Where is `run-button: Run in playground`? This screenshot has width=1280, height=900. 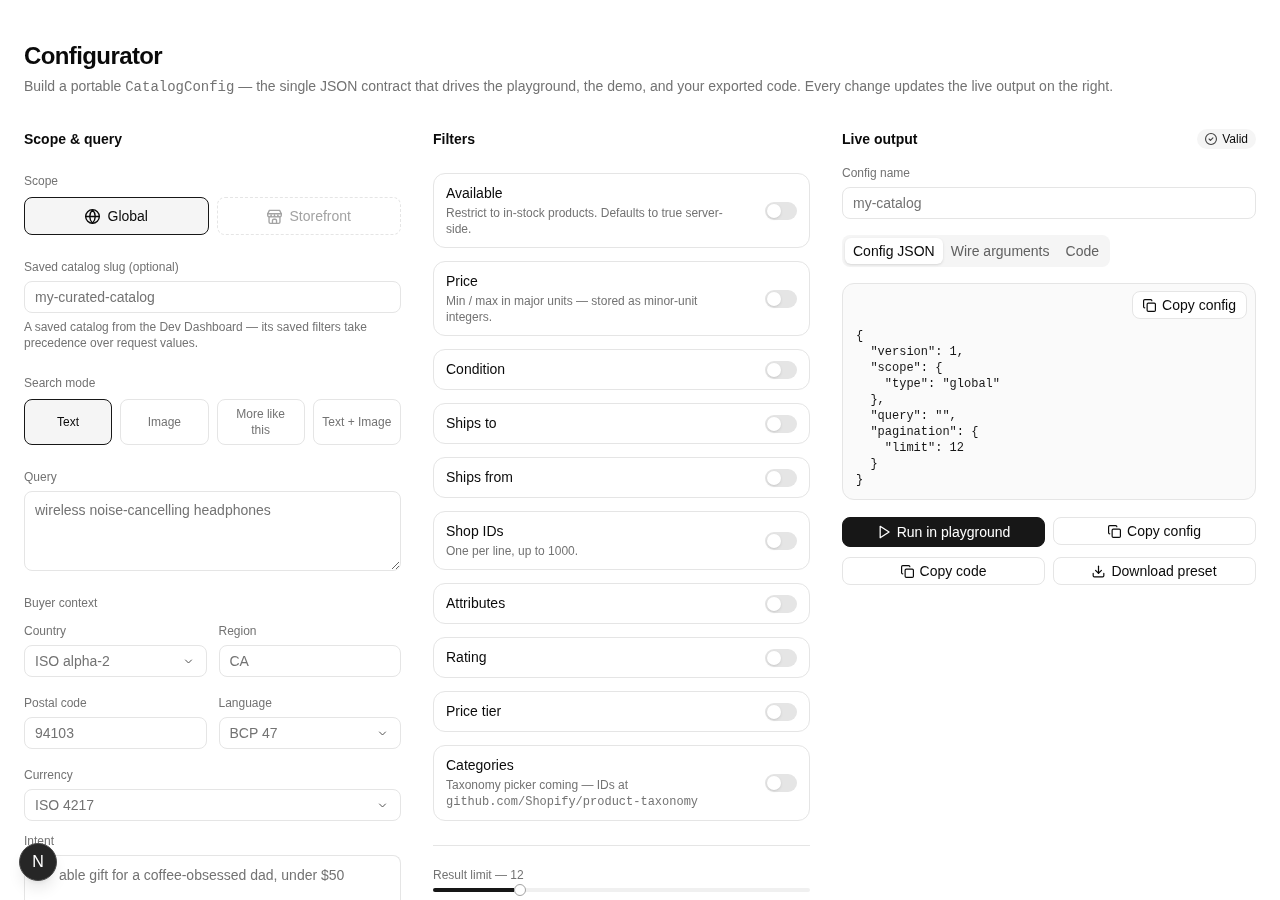
run-button: Run in playground is located at coordinates (943, 532).